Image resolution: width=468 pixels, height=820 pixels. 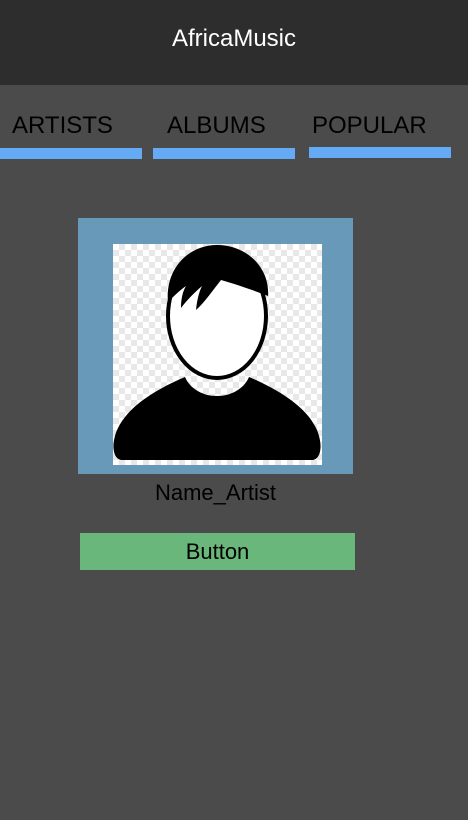 I want to click on tab-albums: ALBUMS, so click(x=224, y=136).